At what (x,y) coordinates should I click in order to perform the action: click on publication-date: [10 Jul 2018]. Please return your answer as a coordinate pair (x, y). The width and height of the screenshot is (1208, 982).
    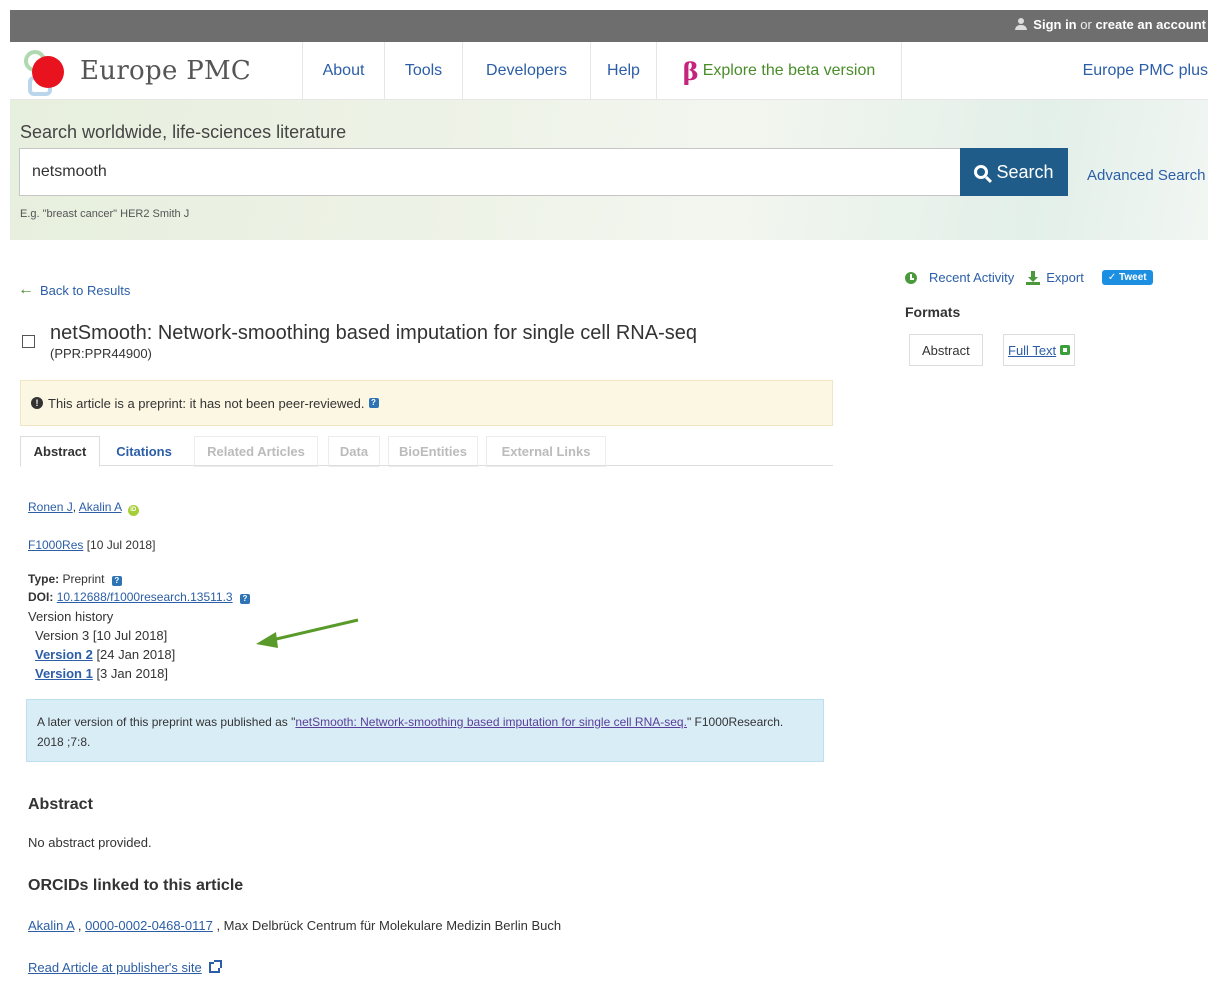
    Looking at the image, I should click on (121, 545).